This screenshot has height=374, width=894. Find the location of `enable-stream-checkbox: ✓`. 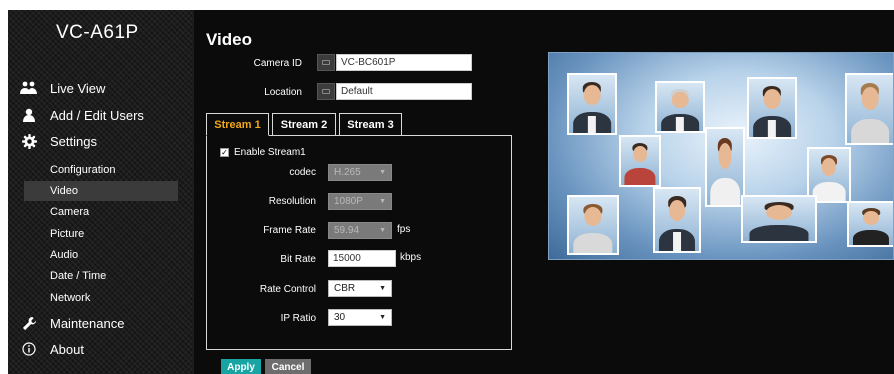

enable-stream-checkbox: ✓ is located at coordinates (224, 152).